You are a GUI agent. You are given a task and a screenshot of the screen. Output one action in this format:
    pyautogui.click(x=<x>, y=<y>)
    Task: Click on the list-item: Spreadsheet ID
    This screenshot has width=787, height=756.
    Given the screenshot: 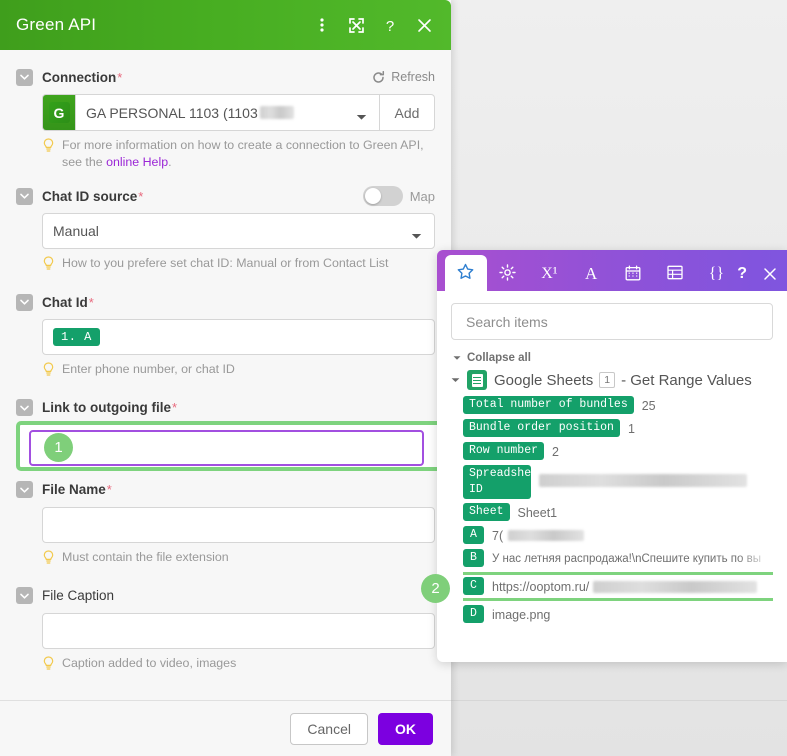 What is the action you would take?
    pyautogui.click(x=618, y=482)
    